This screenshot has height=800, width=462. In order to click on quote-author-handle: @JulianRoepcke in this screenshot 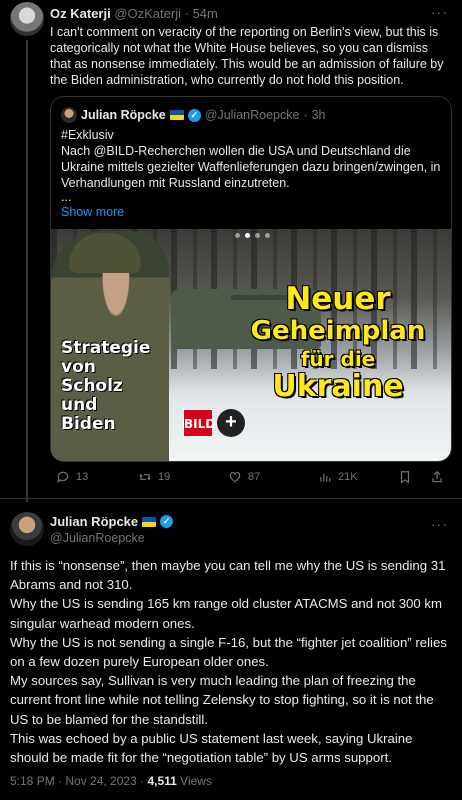, I will do `click(252, 115)`.